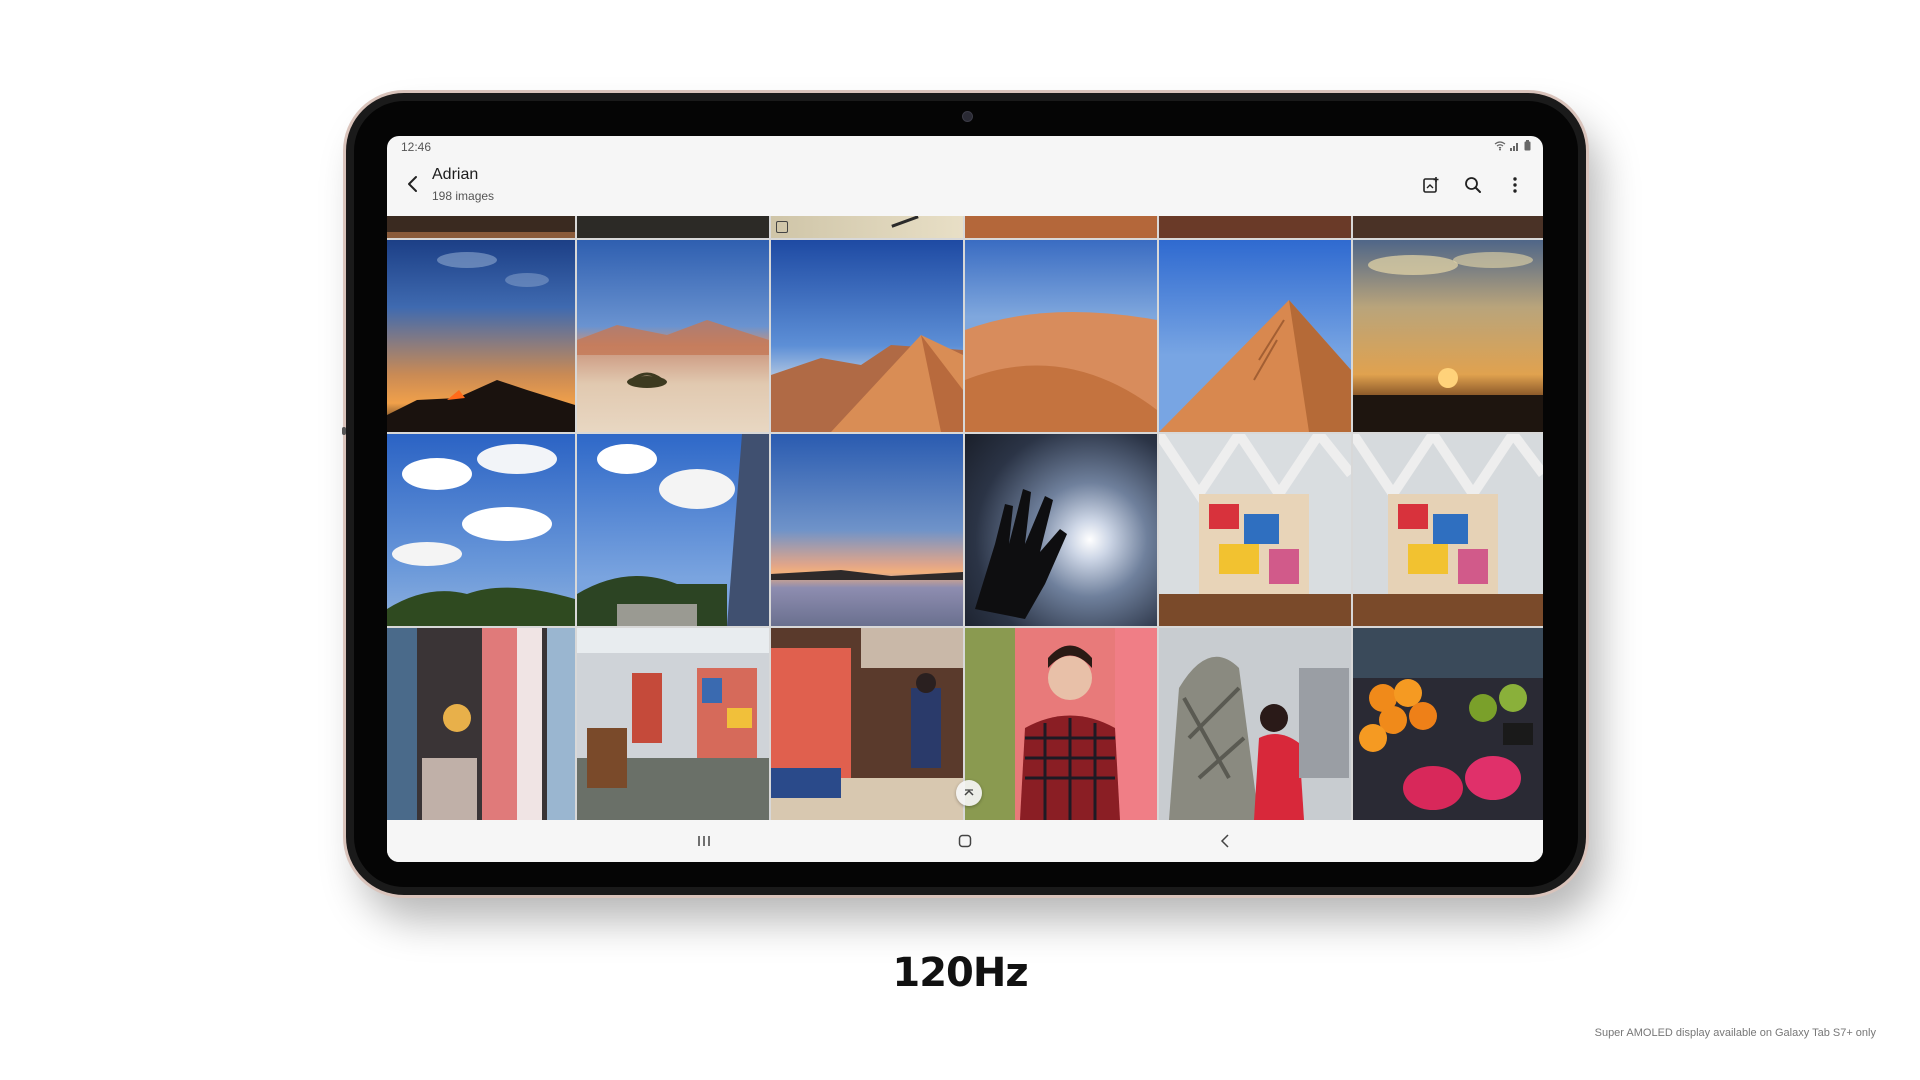 The width and height of the screenshot is (1920, 1080). I want to click on home-button, so click(965, 841).